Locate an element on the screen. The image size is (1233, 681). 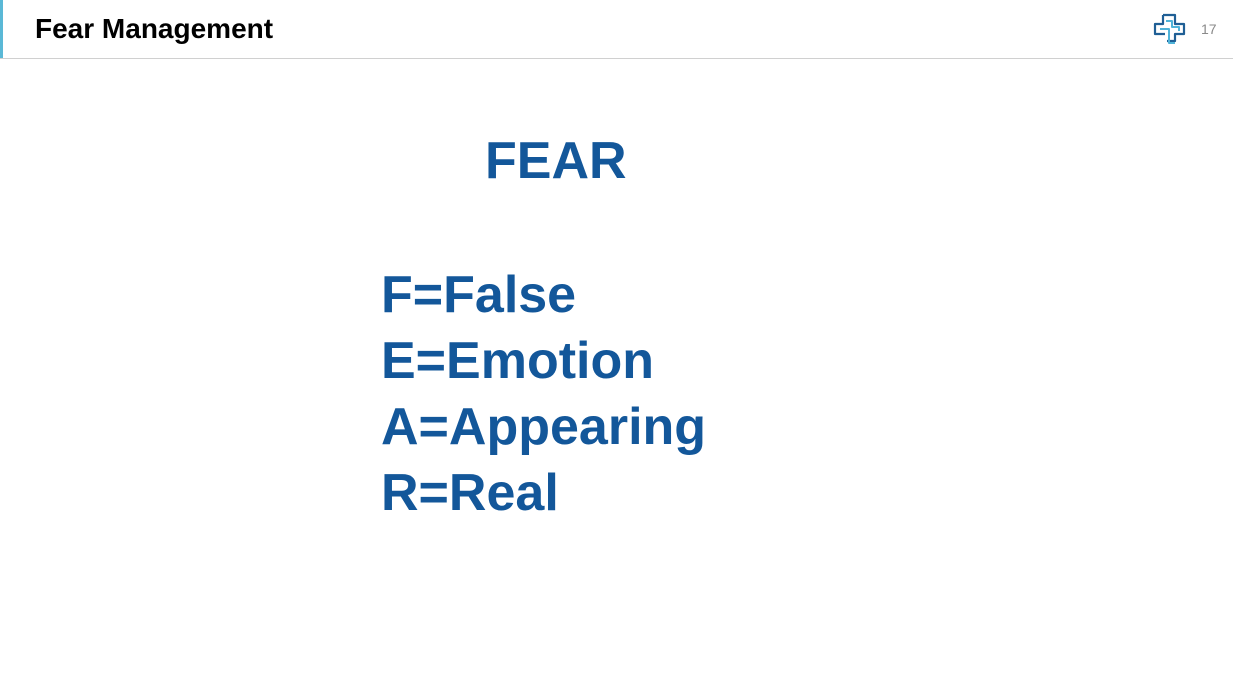
acronym-line-e: E=Emotion is located at coordinates (518, 361).